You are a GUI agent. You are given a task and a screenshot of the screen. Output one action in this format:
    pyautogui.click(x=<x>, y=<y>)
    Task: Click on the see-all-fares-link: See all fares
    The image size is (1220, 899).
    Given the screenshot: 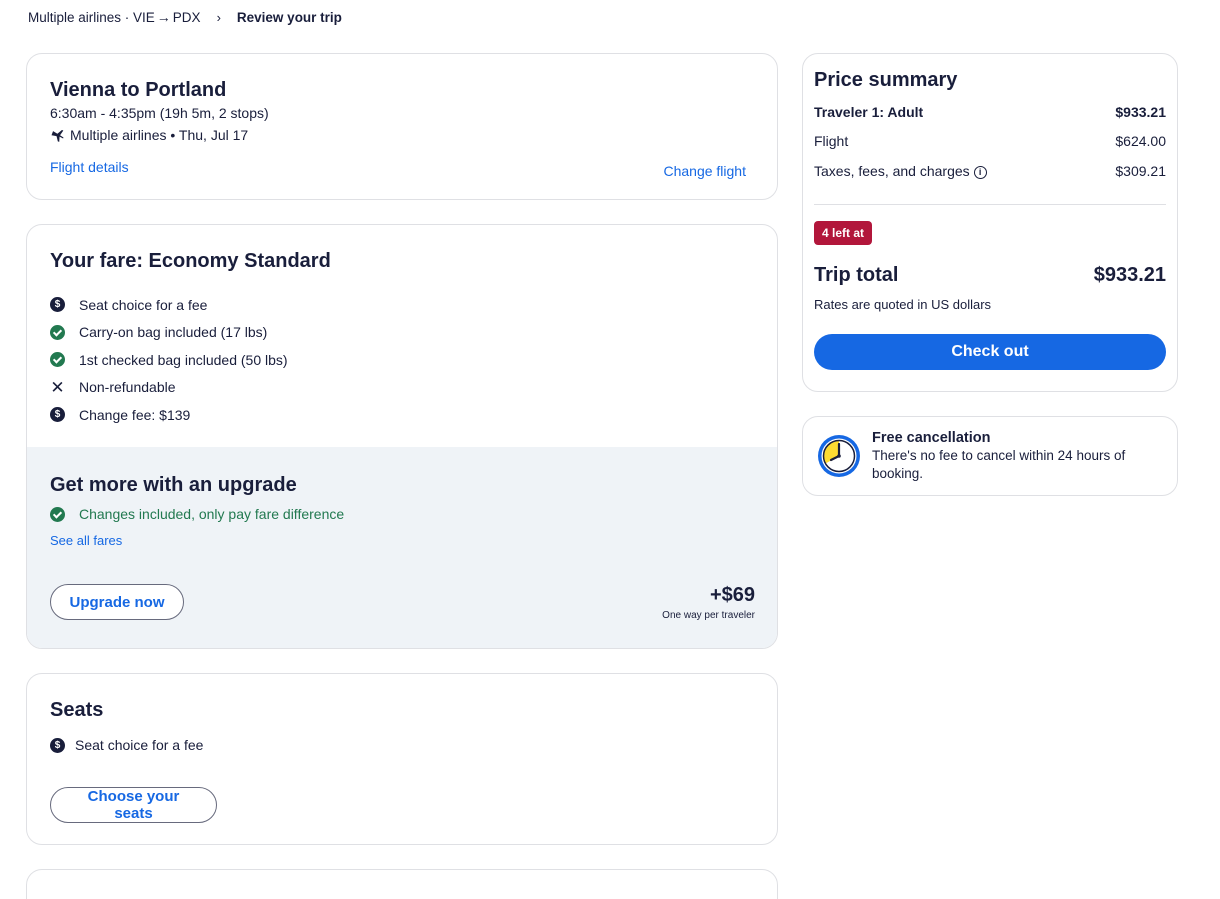 What is the action you would take?
    pyautogui.click(x=403, y=540)
    